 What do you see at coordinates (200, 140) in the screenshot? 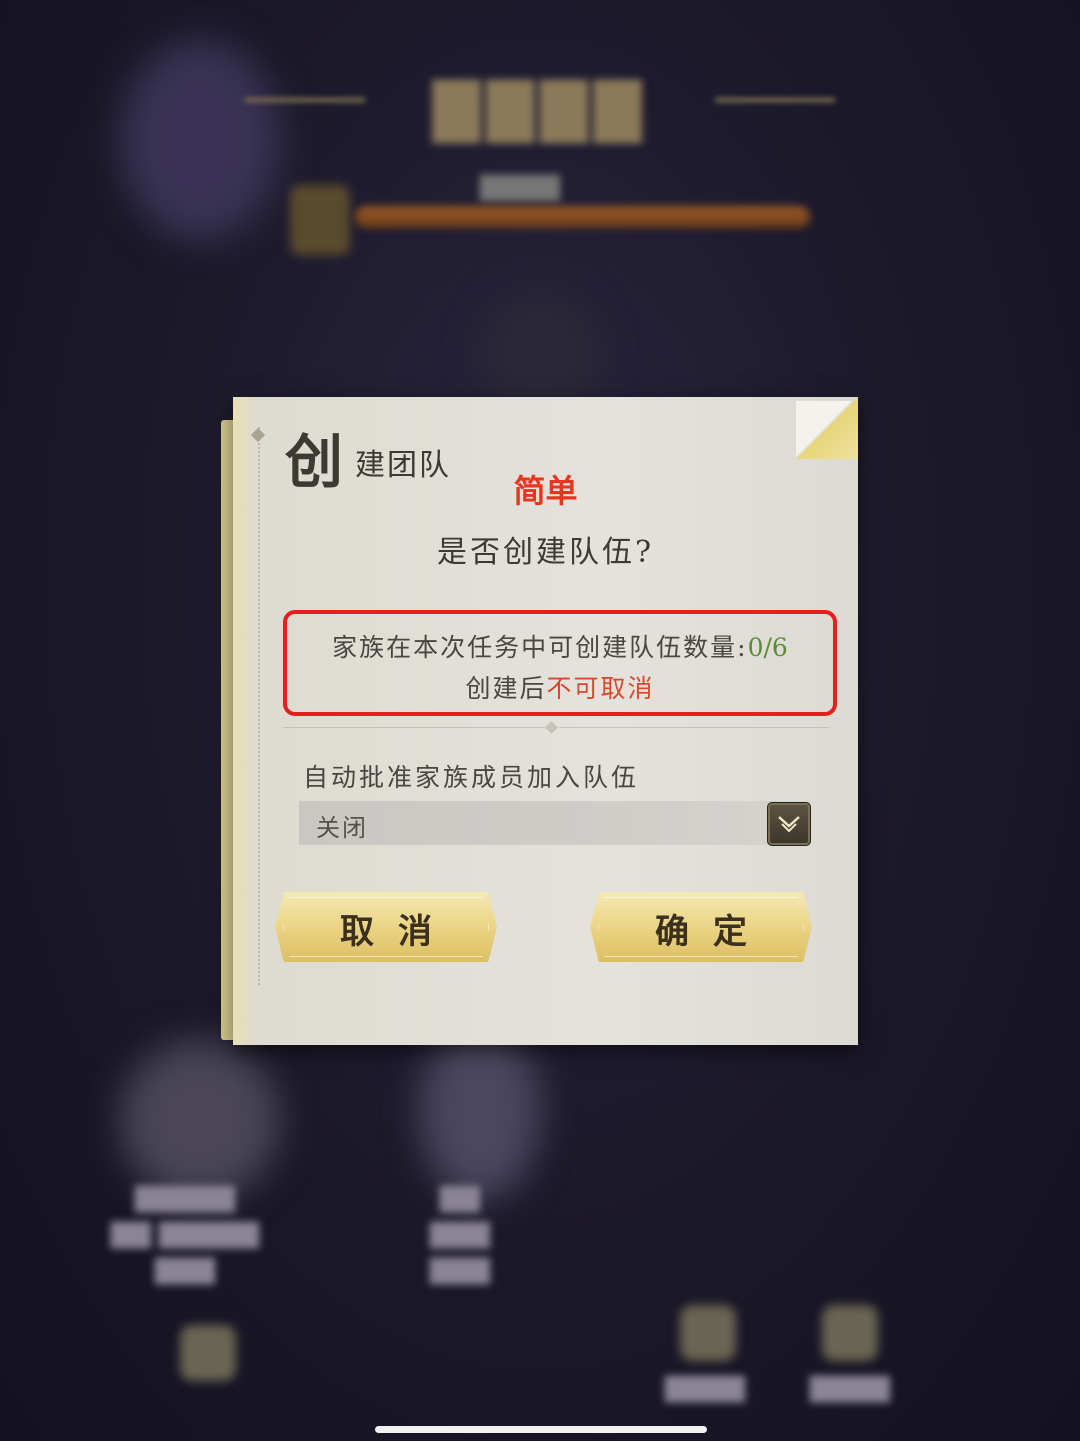
I see `bg-decoration` at bounding box center [200, 140].